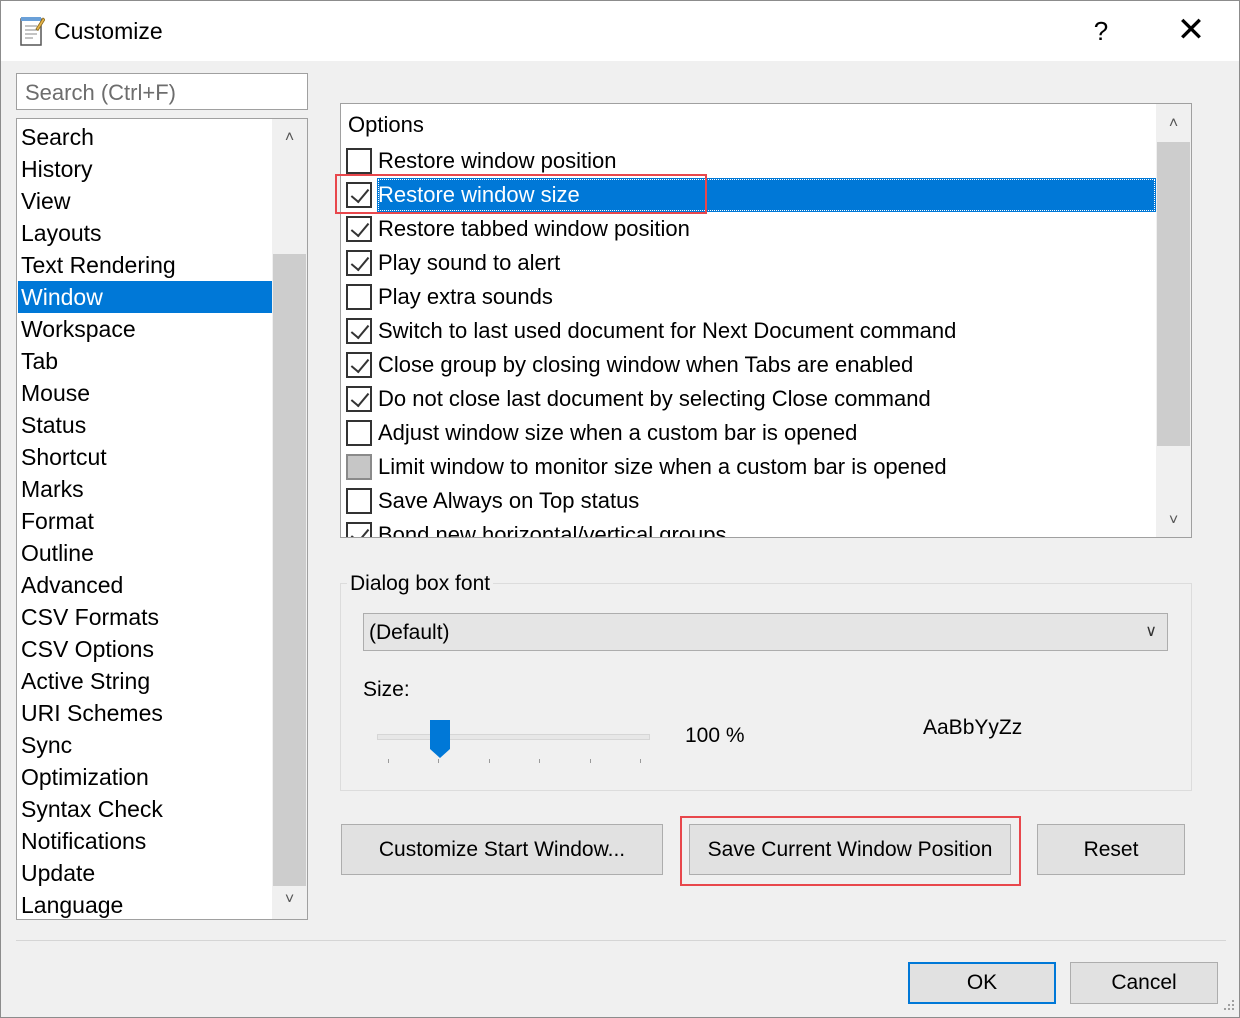 Image resolution: width=1240 pixels, height=1018 pixels. What do you see at coordinates (409, 632) in the screenshot?
I see `font-select-value: (Default)` at bounding box center [409, 632].